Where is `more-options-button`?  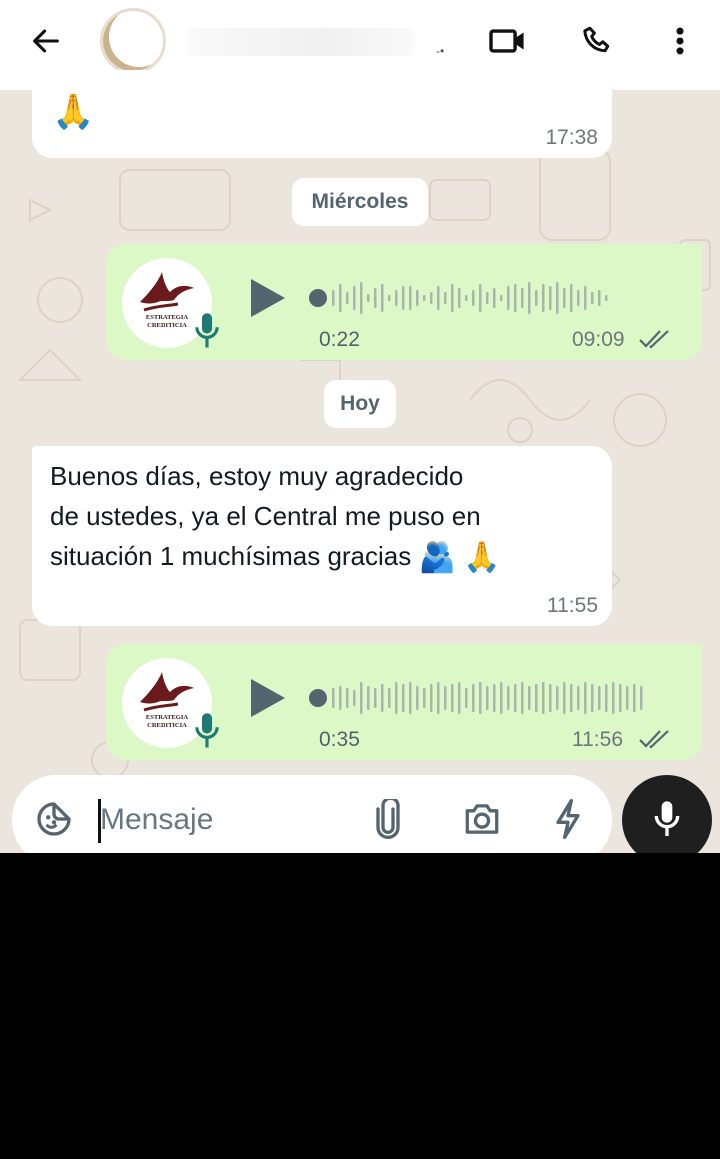 more-options-button is located at coordinates (680, 41).